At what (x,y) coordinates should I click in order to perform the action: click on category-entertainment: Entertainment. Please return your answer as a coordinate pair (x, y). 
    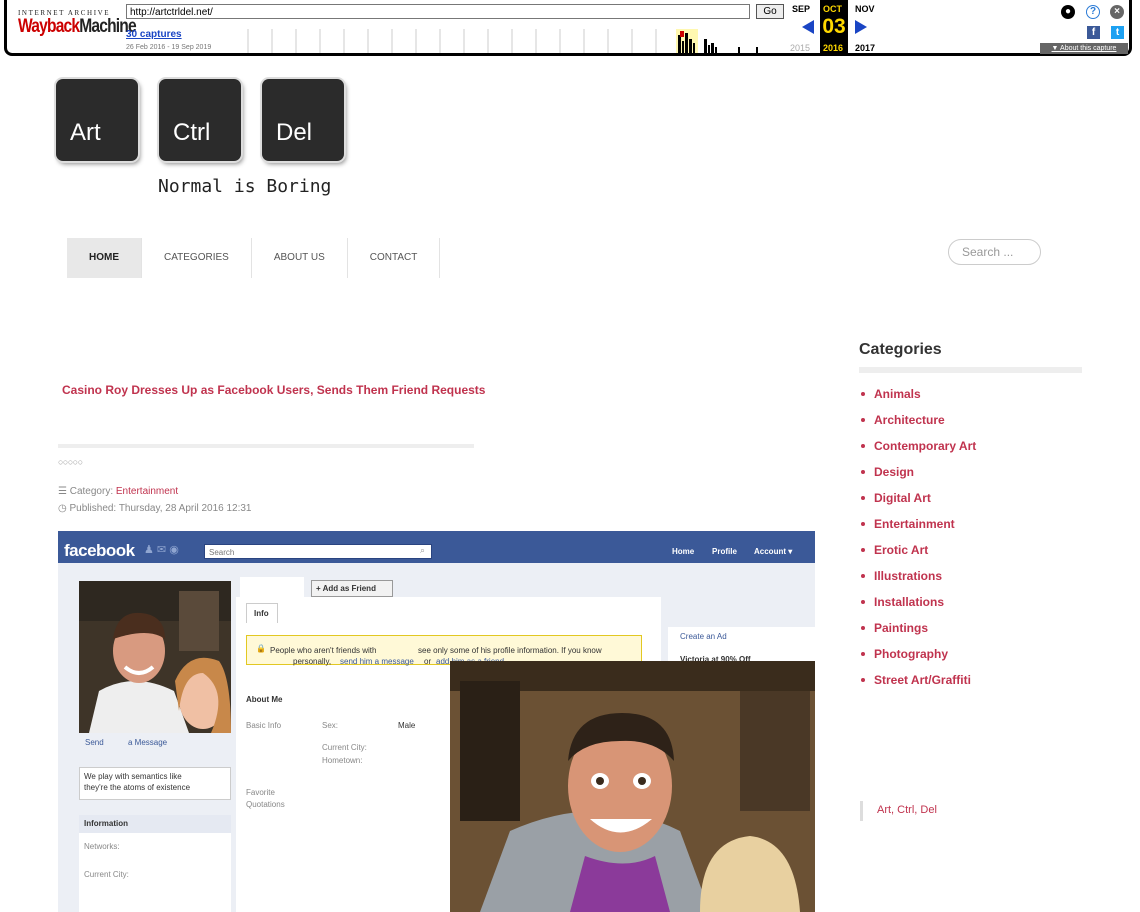
    Looking at the image, I should click on (918, 530).